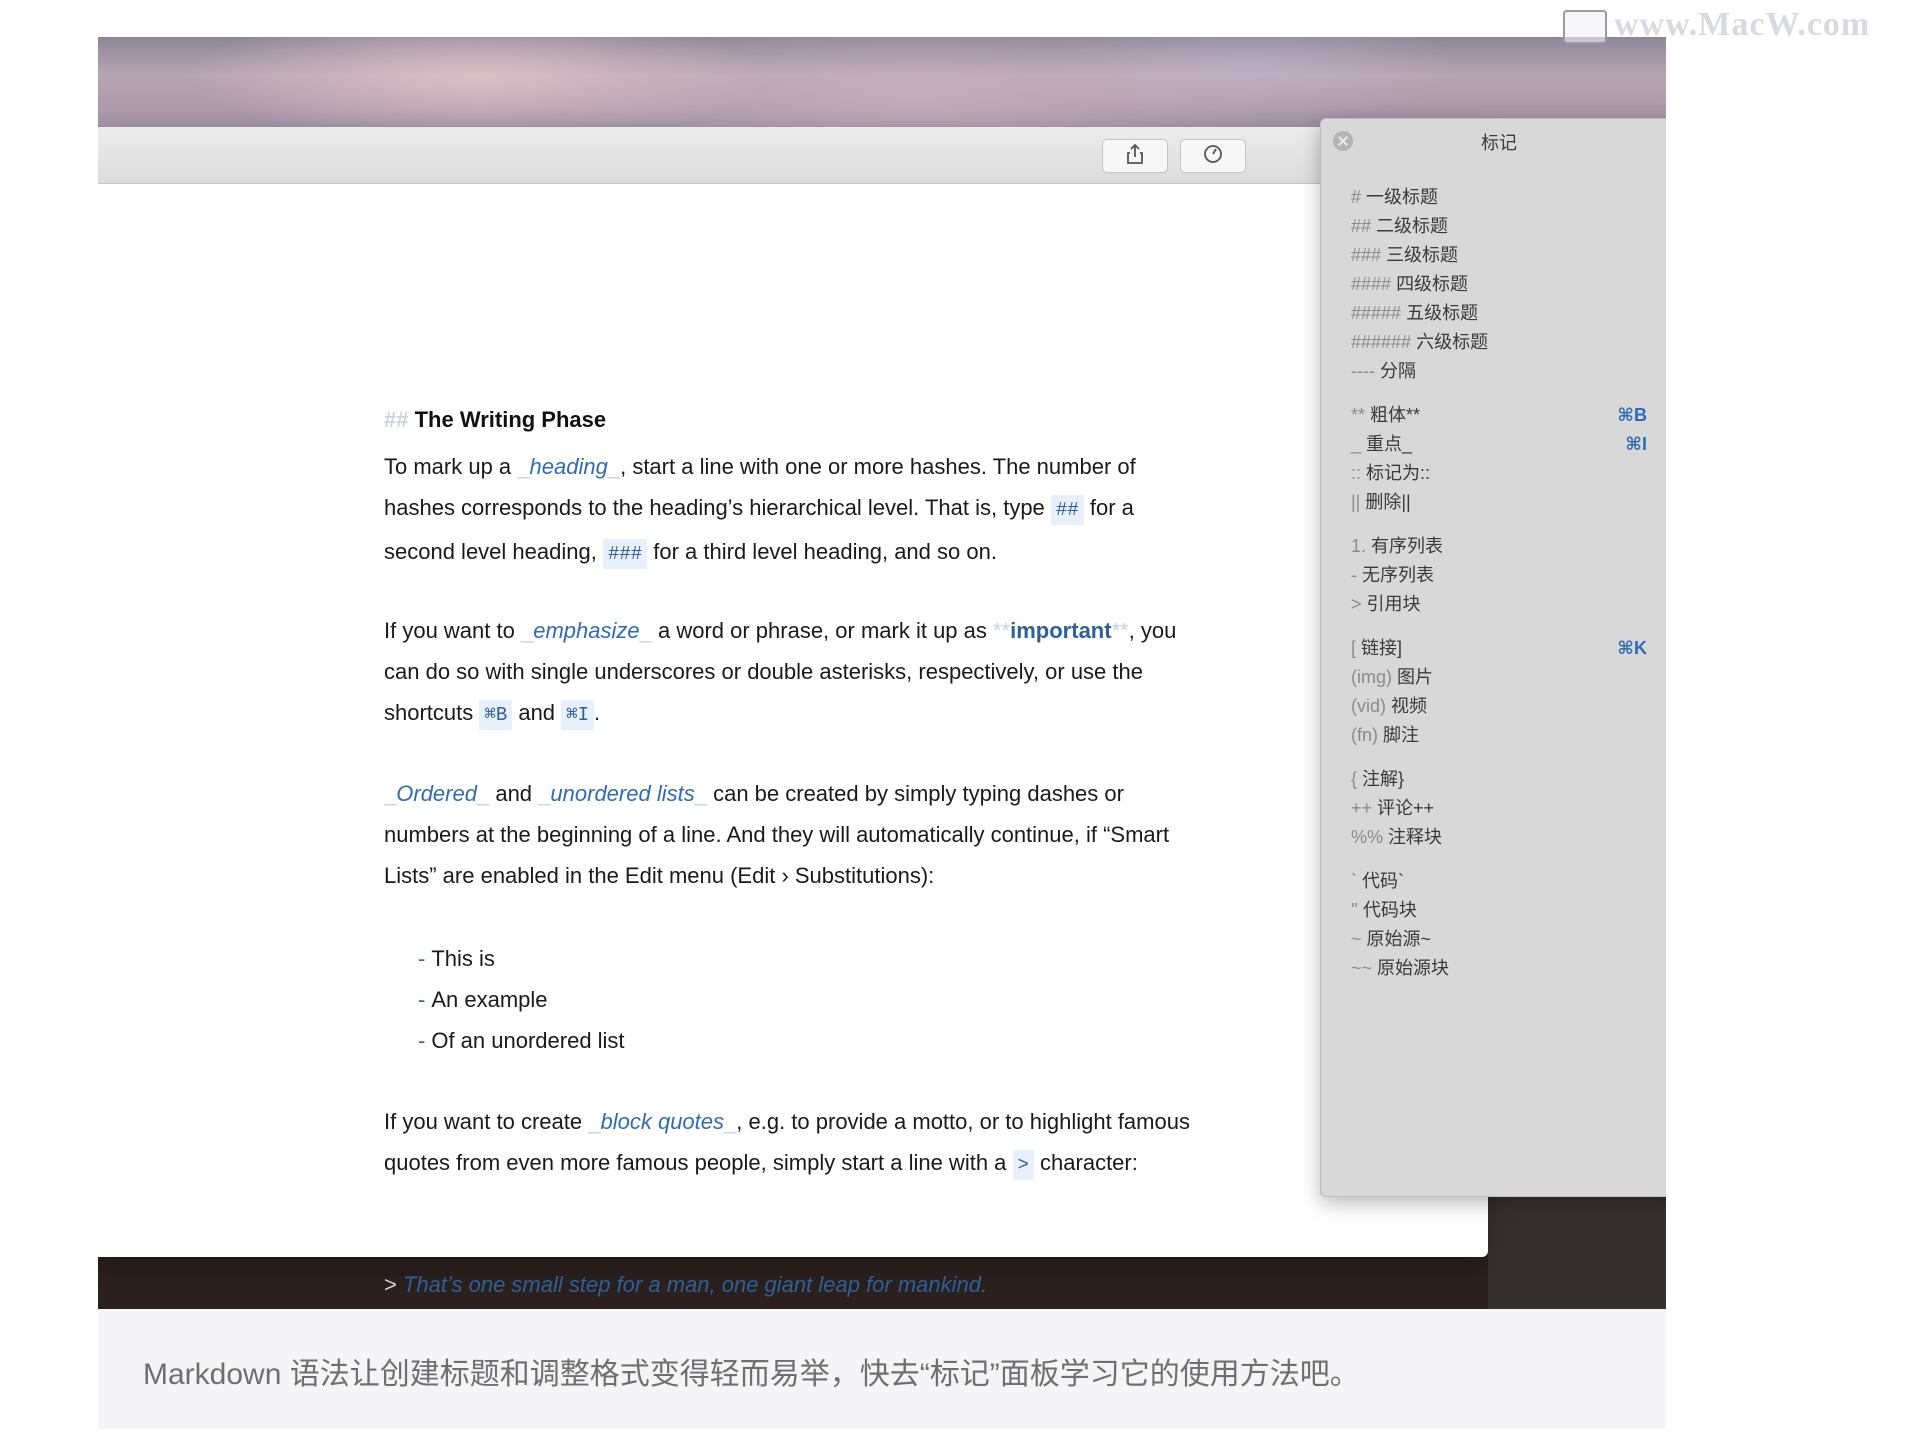 Image resolution: width=1918 pixels, height=1444 pixels. What do you see at coordinates (1395, 415) in the screenshot?
I see `panel-item-label: 粗体**` at bounding box center [1395, 415].